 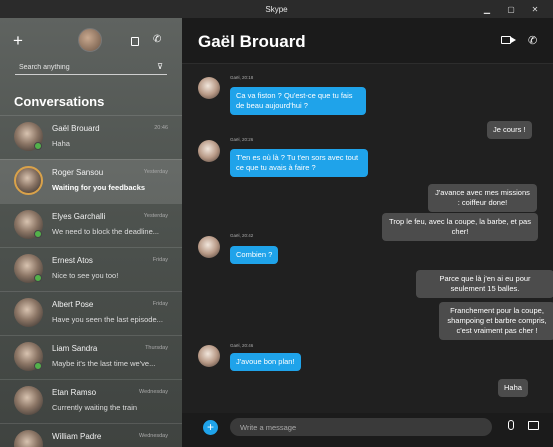 What do you see at coordinates (61, 143) in the screenshot?
I see `message-preview: Haha` at bounding box center [61, 143].